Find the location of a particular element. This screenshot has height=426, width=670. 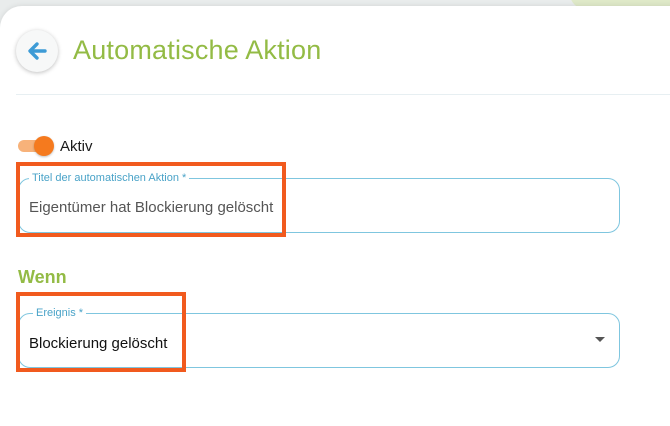

page-title: Automatische Aktion is located at coordinates (197, 50).